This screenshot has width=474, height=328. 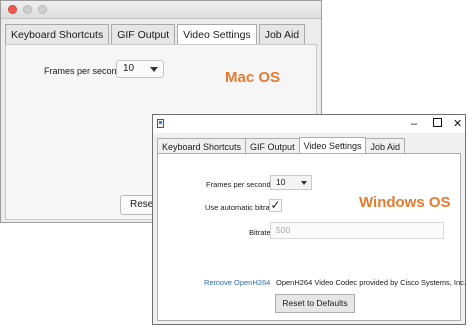 What do you see at coordinates (27, 9) in the screenshot?
I see `minimize-dot-icon` at bounding box center [27, 9].